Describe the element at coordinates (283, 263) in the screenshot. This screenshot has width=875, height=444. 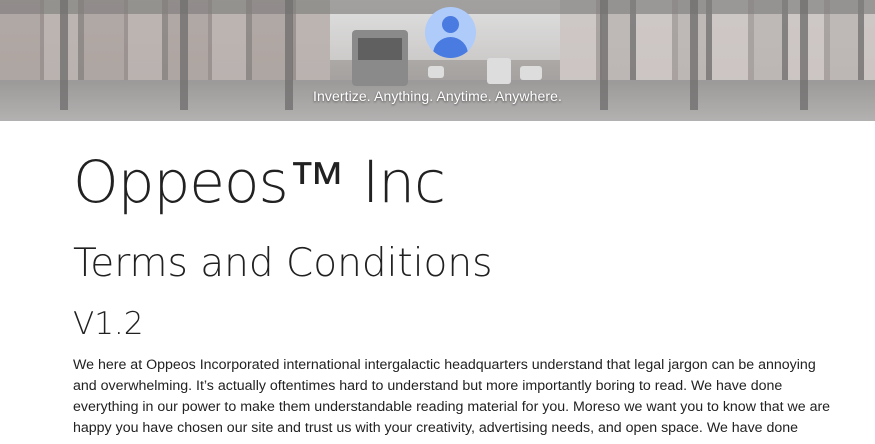
I see `page-title: Terms and Conditions` at that location.